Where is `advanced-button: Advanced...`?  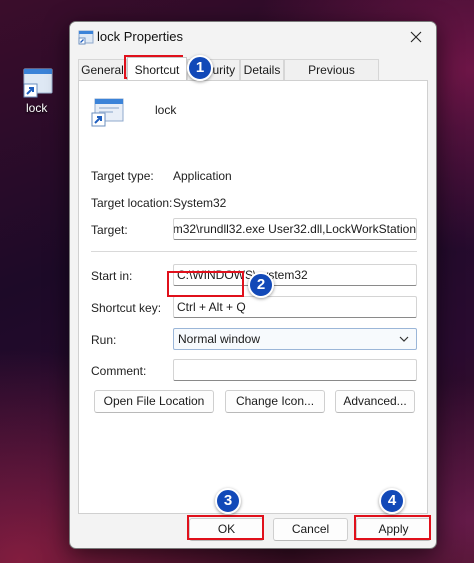
advanced-button: Advanced... is located at coordinates (375, 401).